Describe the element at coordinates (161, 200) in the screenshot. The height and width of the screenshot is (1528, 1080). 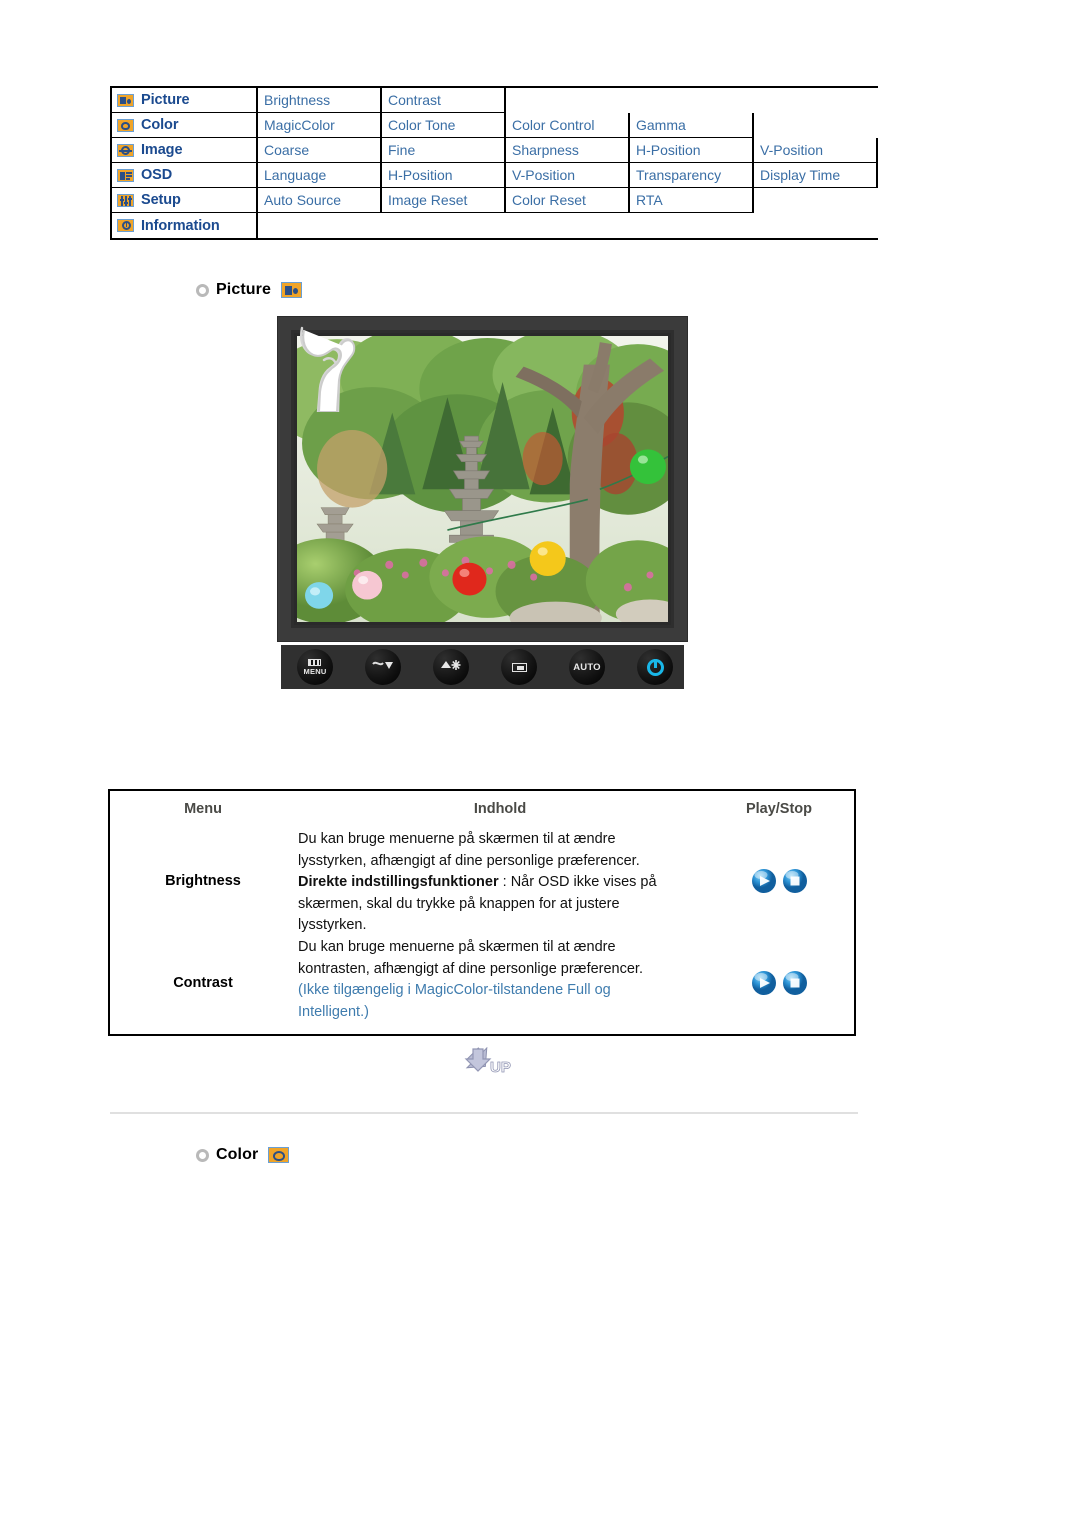
I see `osd-category-label: Setup` at that location.